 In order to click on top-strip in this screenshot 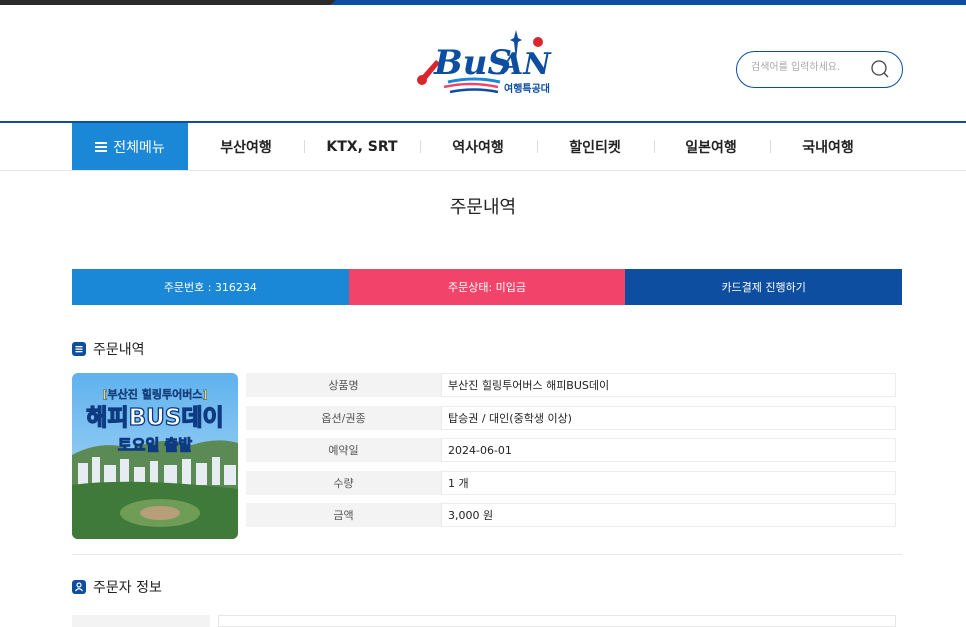, I will do `click(483, 2)`.